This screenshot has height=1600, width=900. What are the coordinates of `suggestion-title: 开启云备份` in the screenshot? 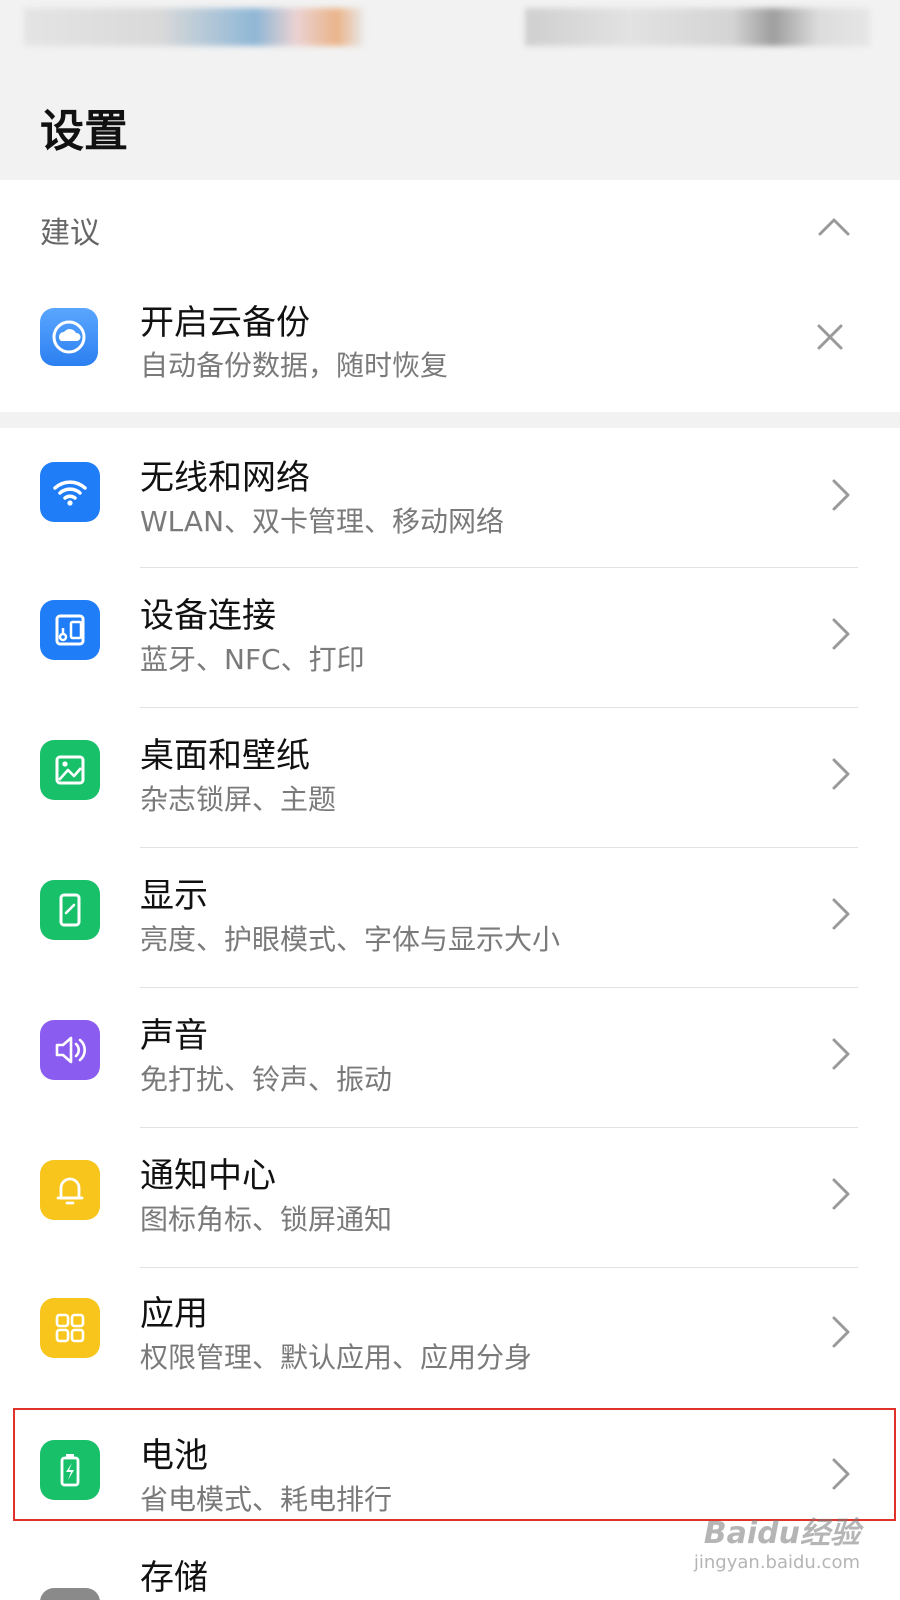 It's located at (225, 323).